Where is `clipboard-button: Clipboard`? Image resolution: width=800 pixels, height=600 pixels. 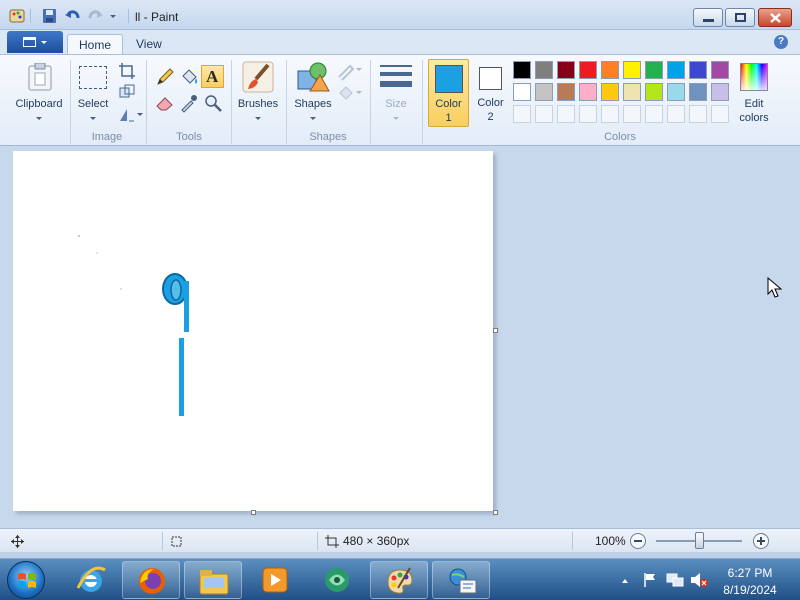
clipboard-button: Clipboard is located at coordinates (39, 93).